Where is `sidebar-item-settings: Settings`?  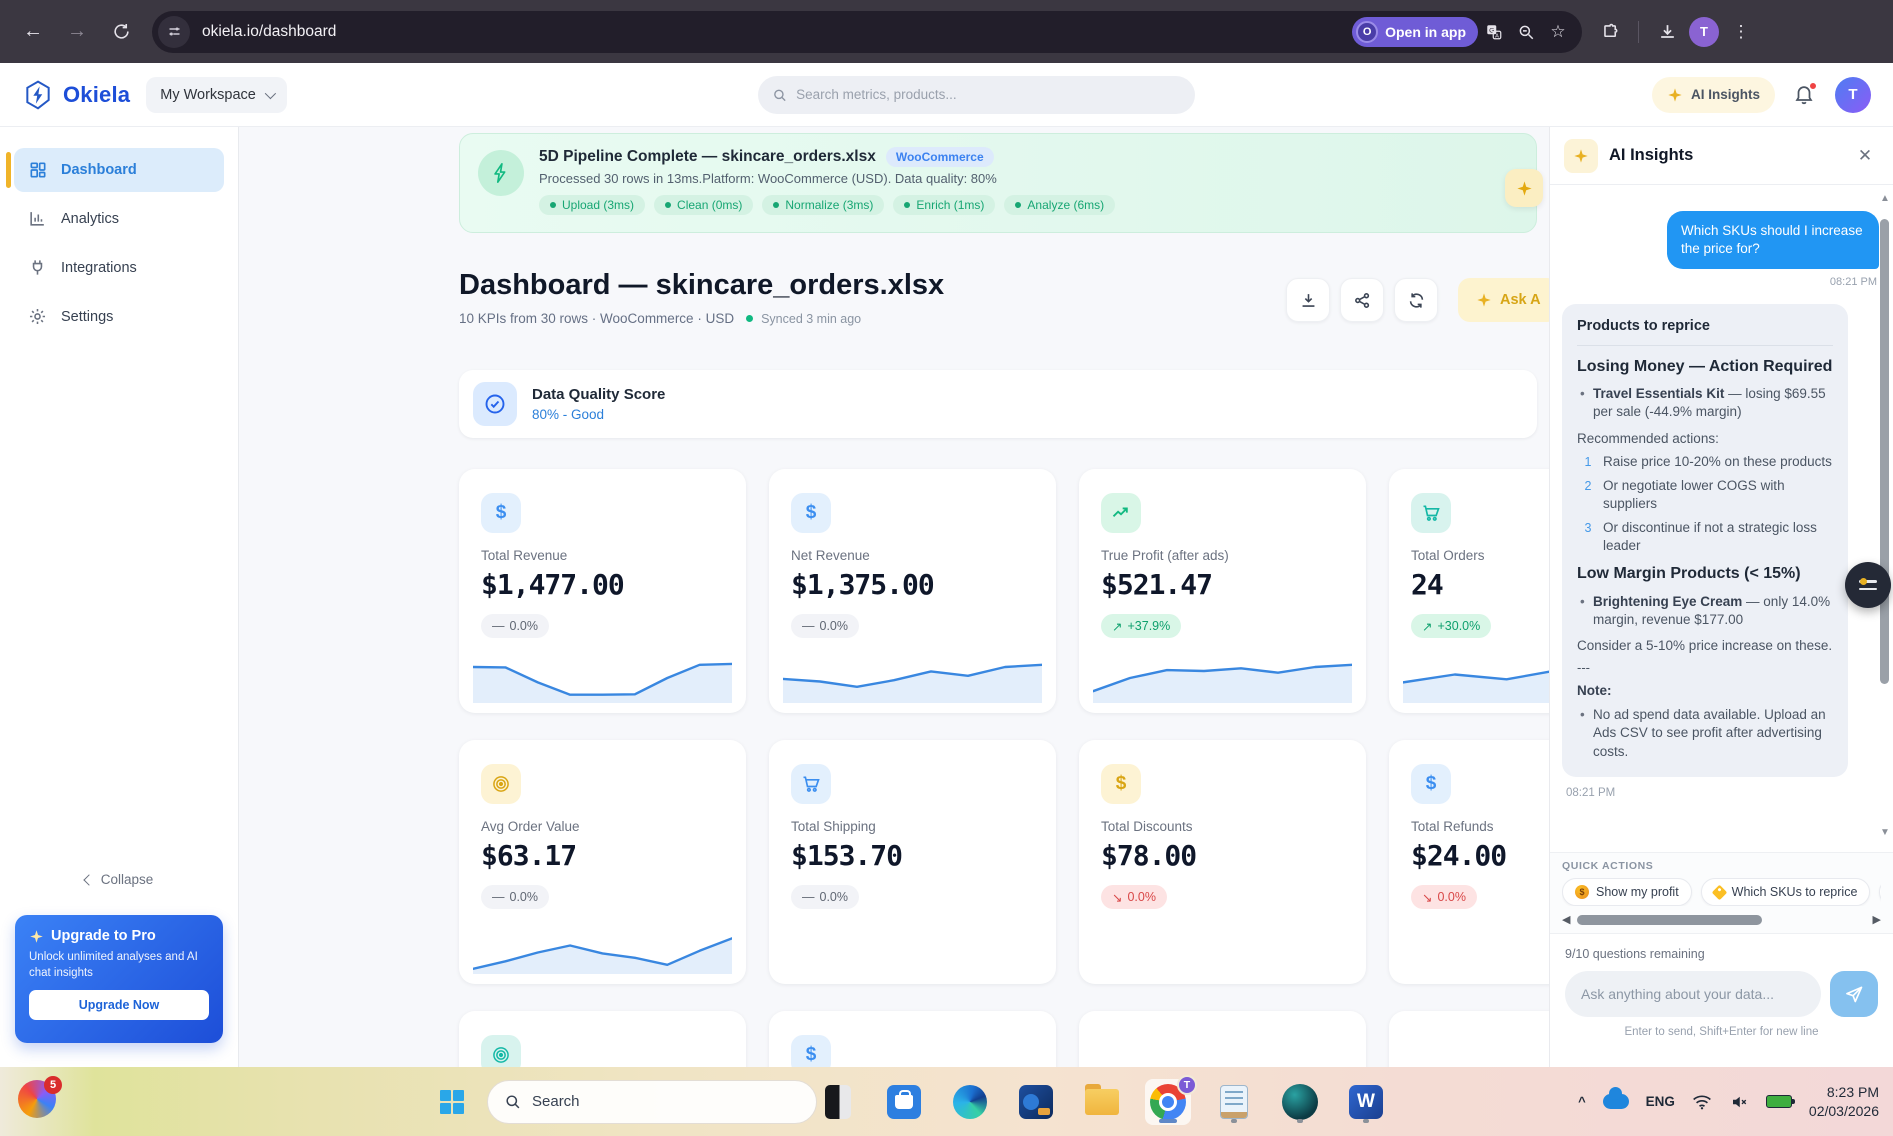
sidebar-item-settings: Settings is located at coordinates (119, 317).